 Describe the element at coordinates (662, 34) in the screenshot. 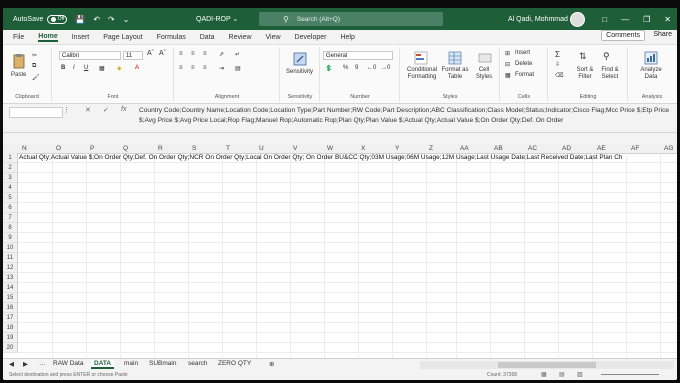

I see `share-button: Share` at that location.